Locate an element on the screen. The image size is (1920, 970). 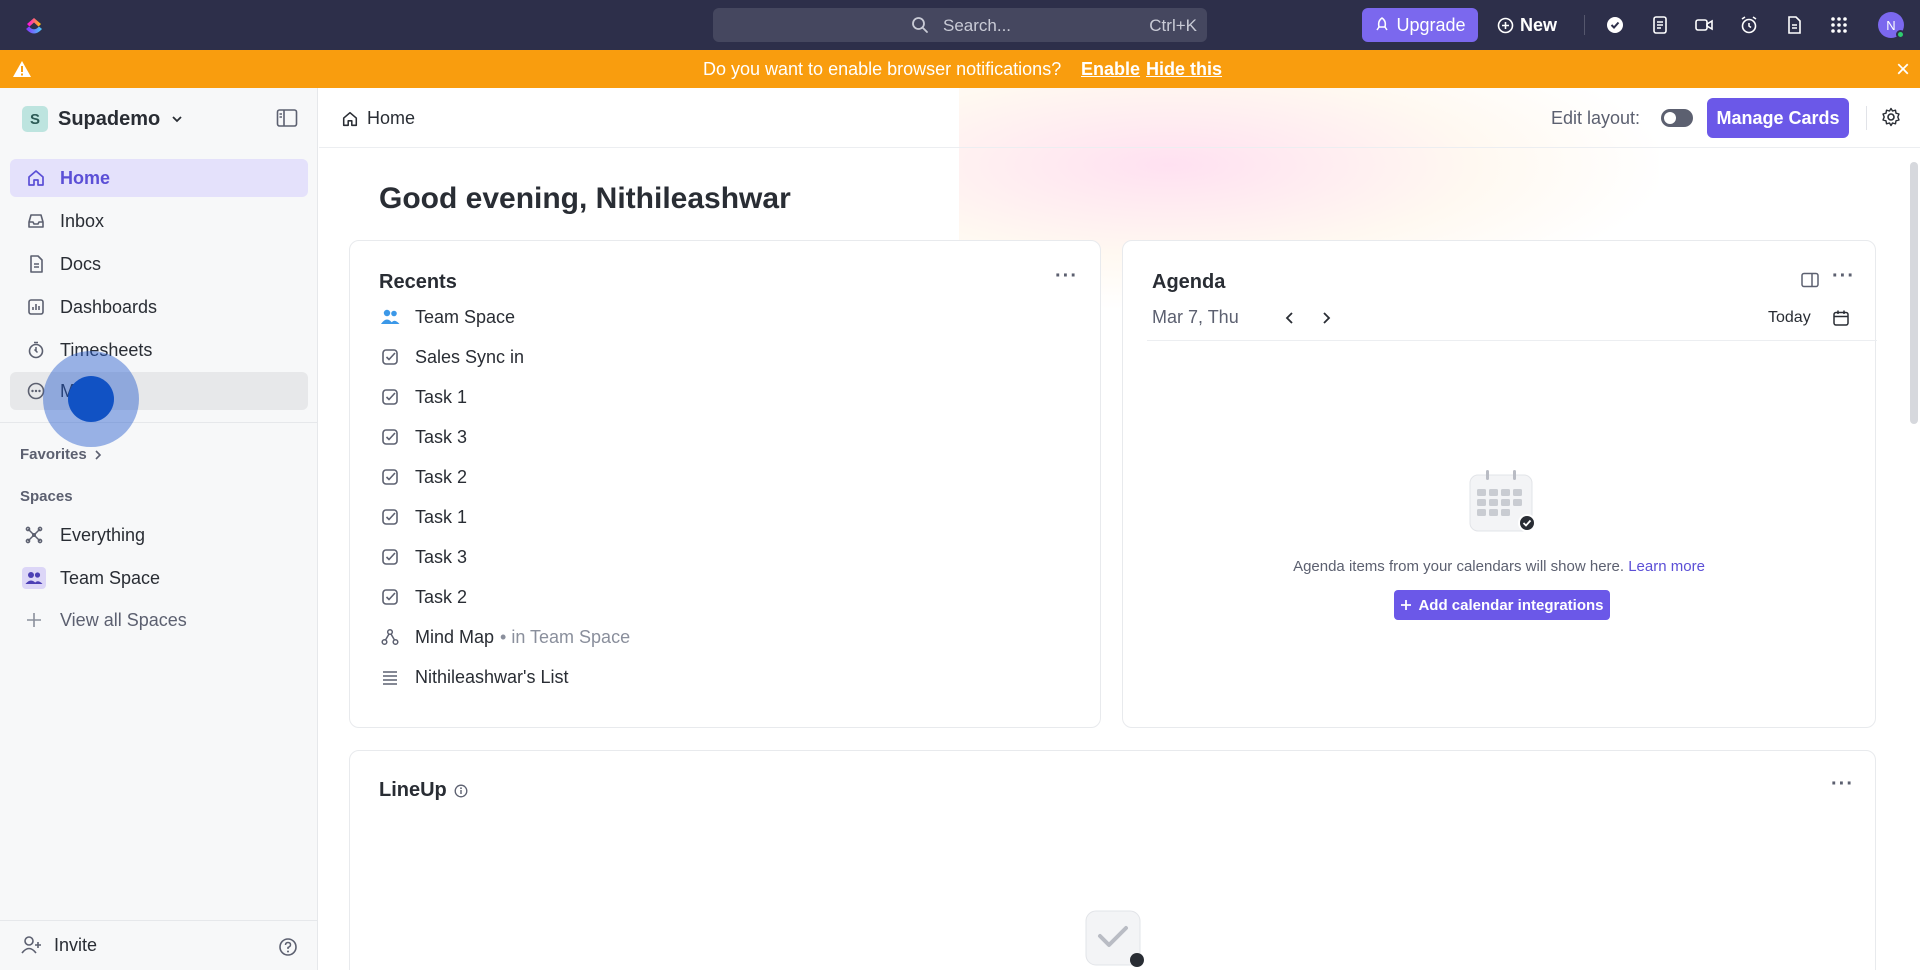
agenda-more-icon: ··· is located at coordinates (1843, 276).